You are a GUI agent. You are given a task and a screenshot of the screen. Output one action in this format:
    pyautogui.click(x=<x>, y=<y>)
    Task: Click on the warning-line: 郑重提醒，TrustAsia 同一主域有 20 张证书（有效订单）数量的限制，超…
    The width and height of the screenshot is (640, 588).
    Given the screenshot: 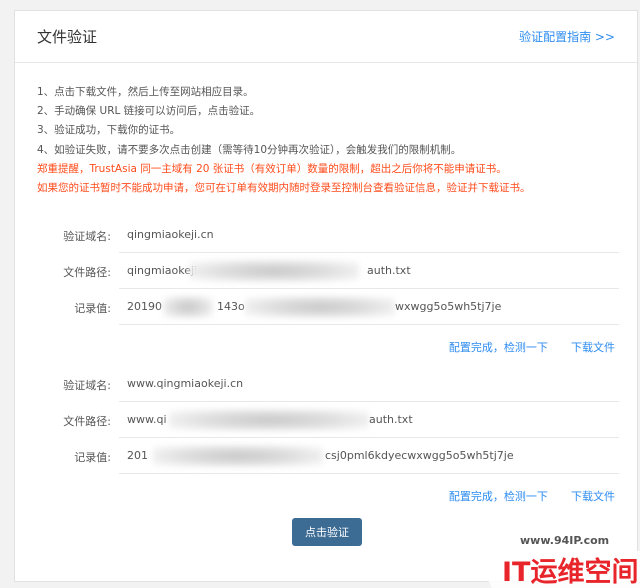 What is the action you would take?
    pyautogui.click(x=272, y=168)
    